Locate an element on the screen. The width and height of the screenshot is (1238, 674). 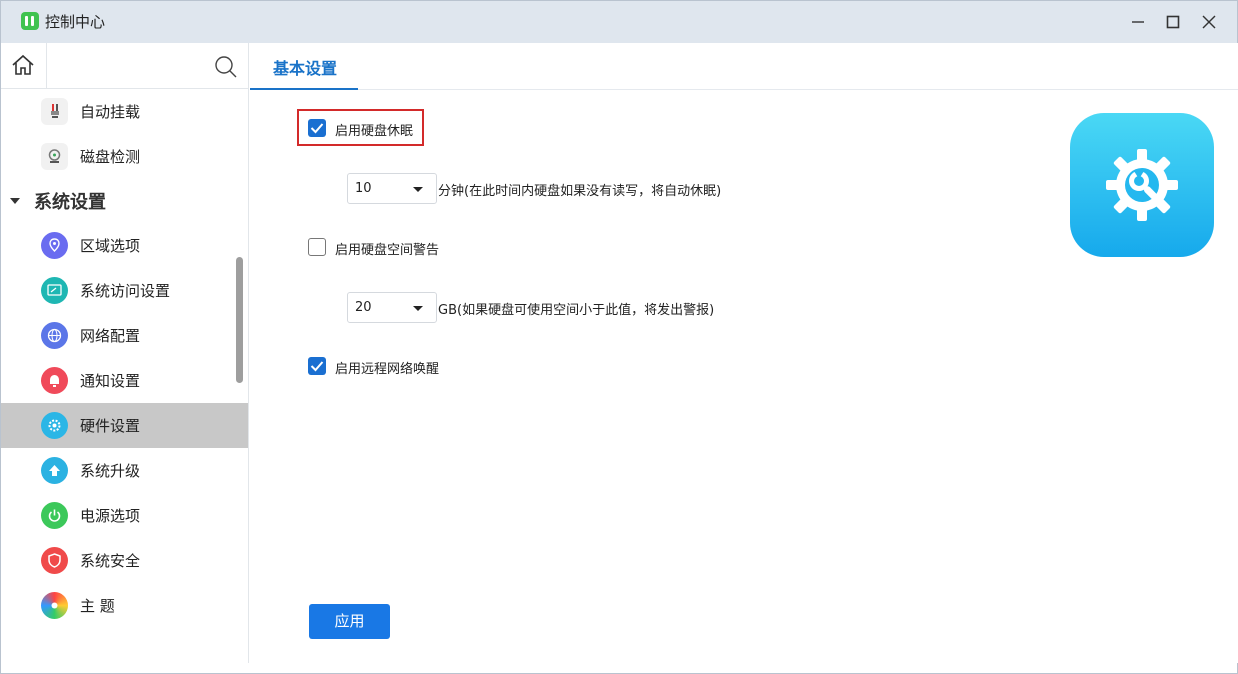
disk-sleep-checkbox is located at coordinates (317, 128).